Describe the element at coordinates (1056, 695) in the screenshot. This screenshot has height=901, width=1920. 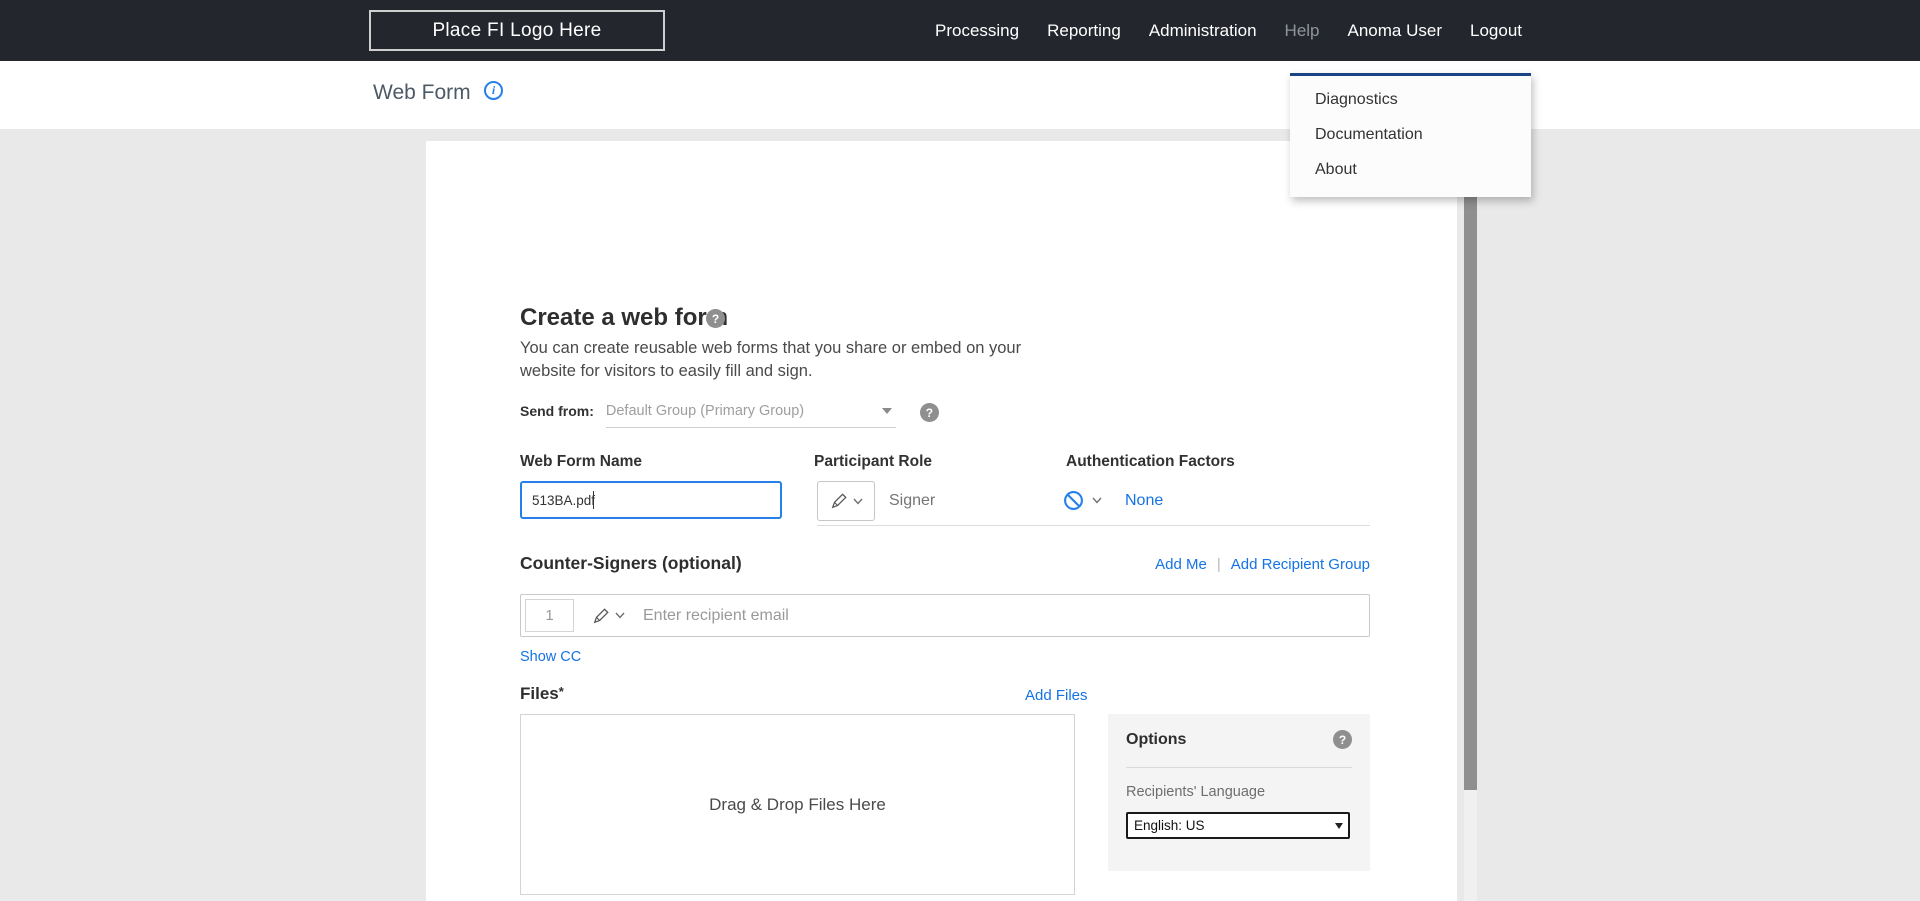
I see `add-files-link: Add Files` at that location.